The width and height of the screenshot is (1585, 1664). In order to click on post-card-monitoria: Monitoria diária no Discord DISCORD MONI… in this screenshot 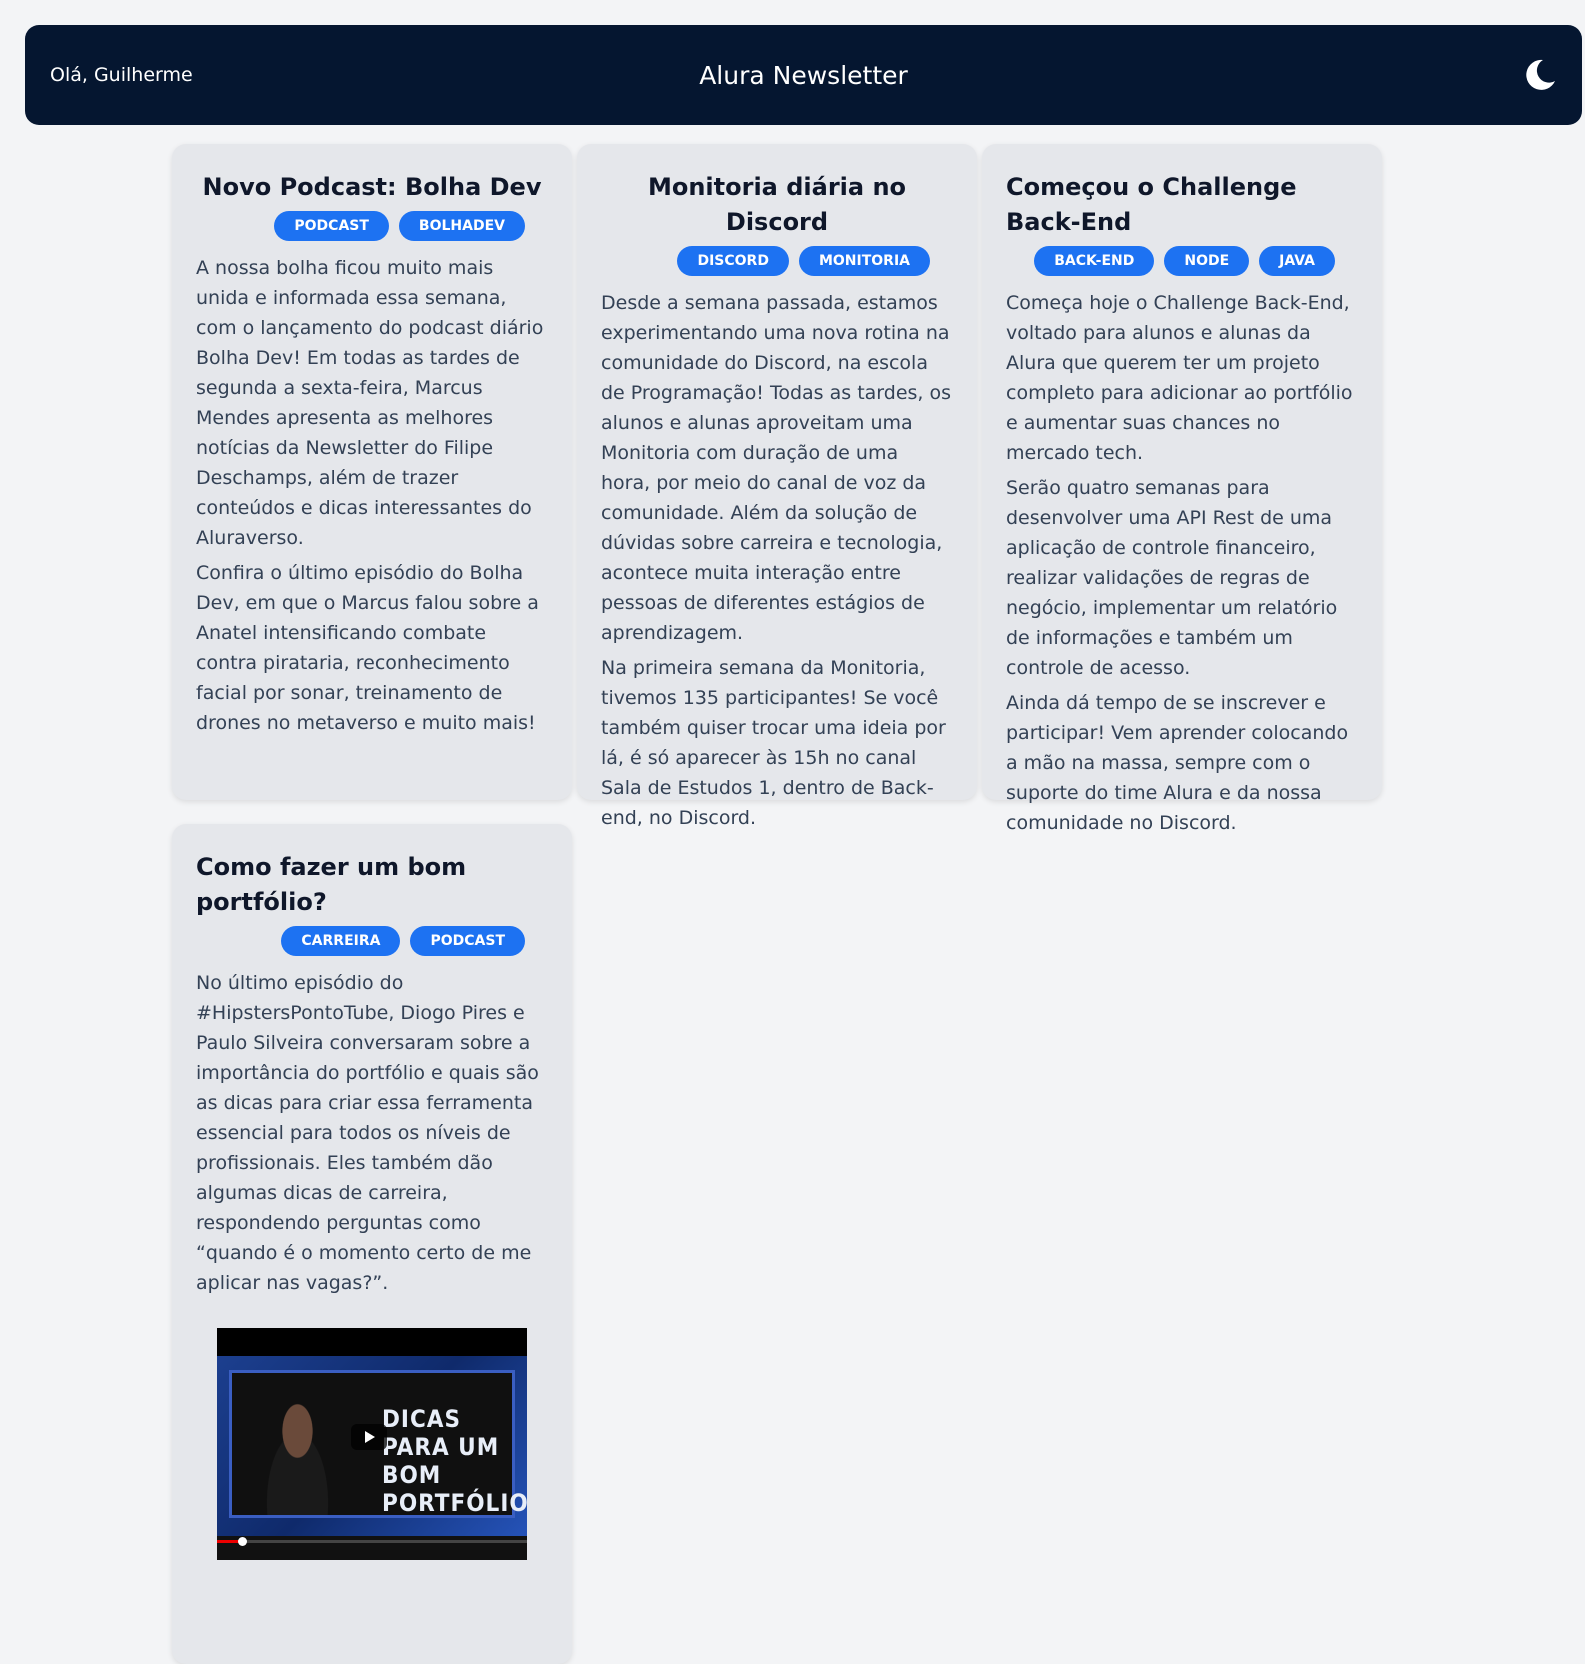, I will do `click(777, 486)`.